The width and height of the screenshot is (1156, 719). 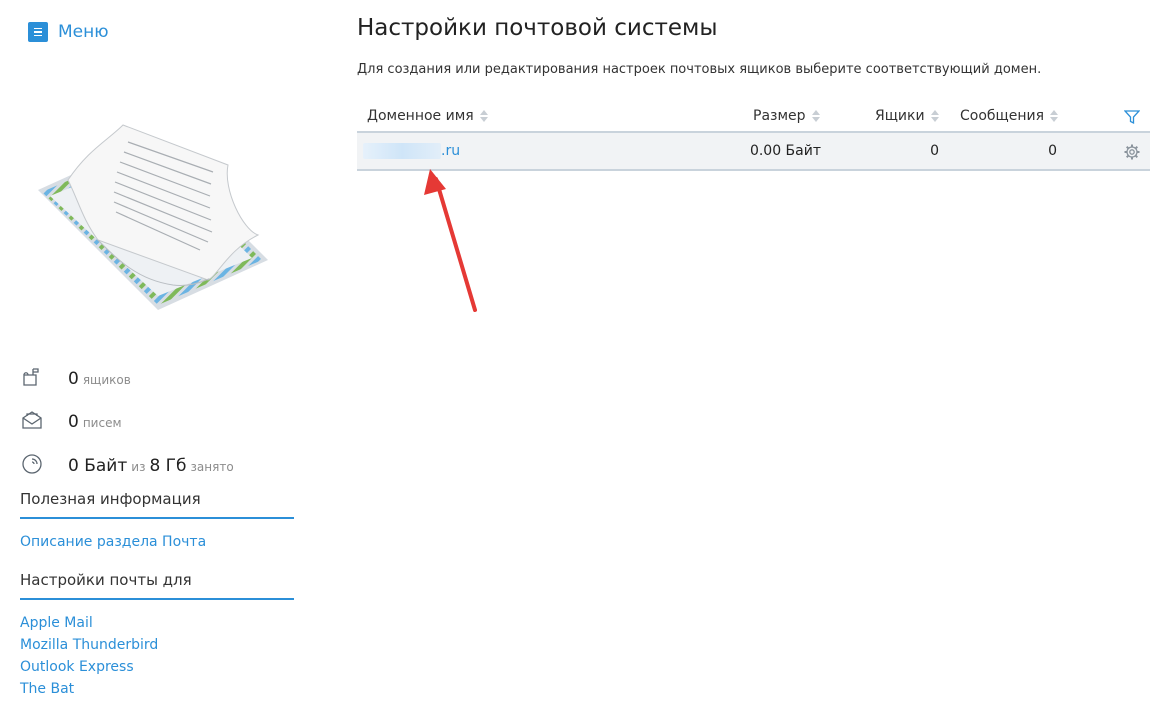 I want to click on table-header: Доменное имя Размер Ящики Сообщения, so click(x=753, y=116).